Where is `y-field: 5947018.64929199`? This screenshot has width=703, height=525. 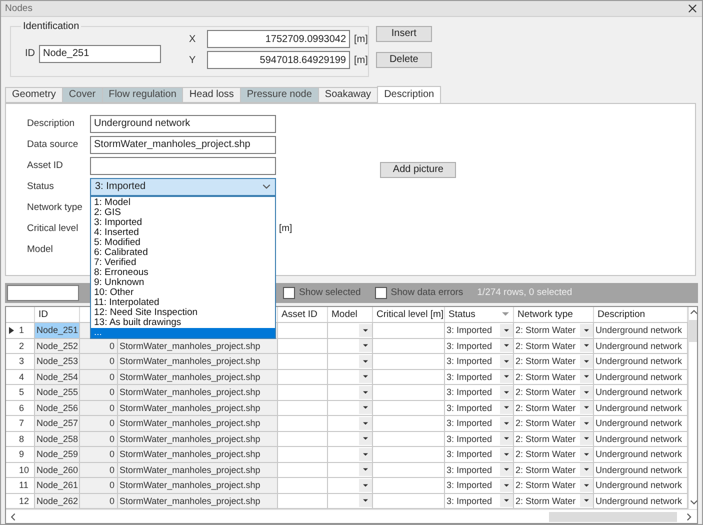 y-field: 5947018.64929199 is located at coordinates (278, 60).